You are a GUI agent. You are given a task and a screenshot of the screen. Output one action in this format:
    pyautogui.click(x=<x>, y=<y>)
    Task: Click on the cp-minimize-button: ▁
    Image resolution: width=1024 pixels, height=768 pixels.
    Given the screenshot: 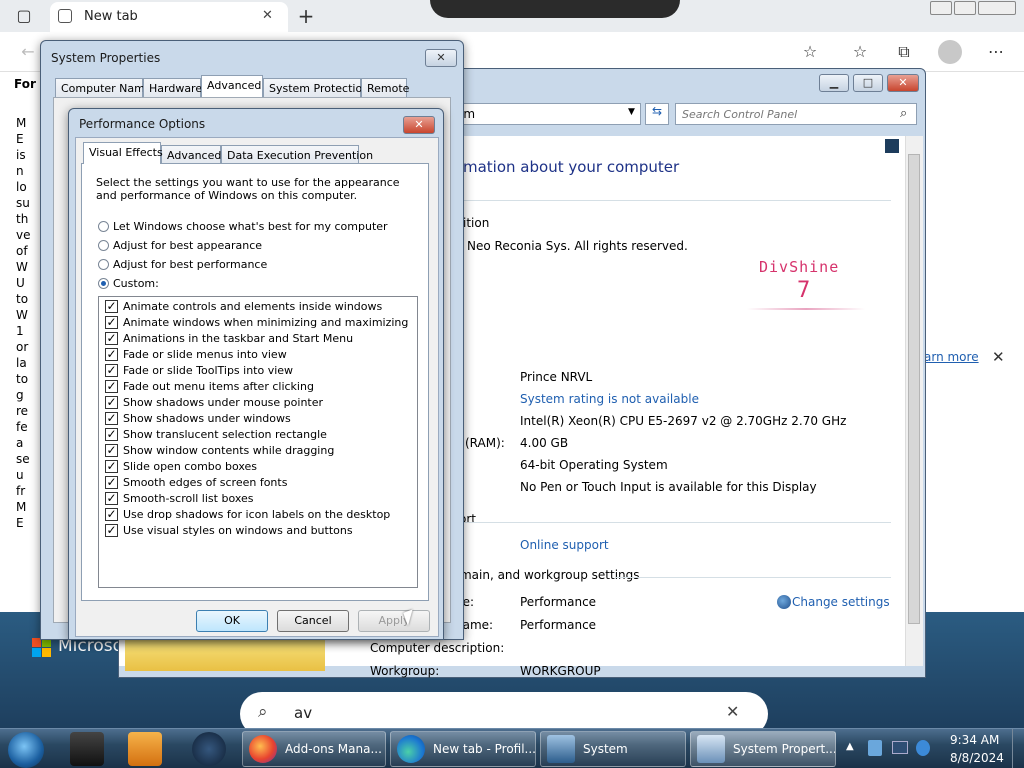 What is the action you would take?
    pyautogui.click(x=834, y=83)
    